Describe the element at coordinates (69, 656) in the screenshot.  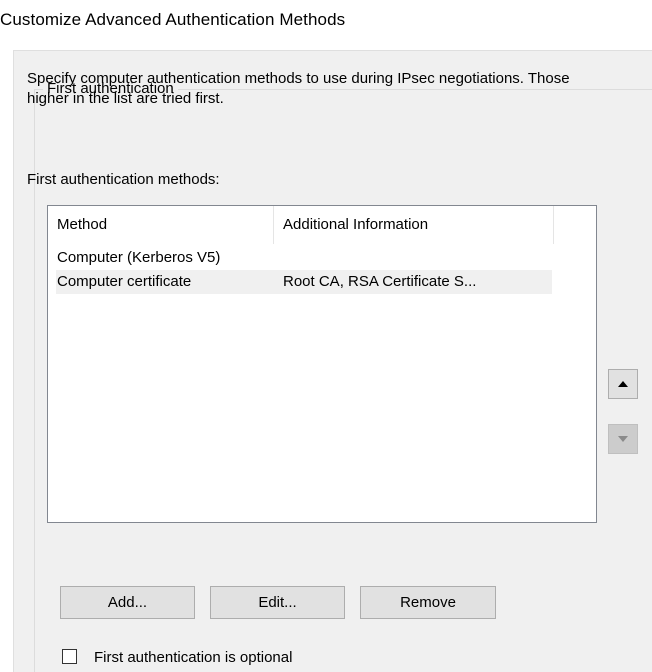
I see `first-authentication-optional-checkbox` at that location.